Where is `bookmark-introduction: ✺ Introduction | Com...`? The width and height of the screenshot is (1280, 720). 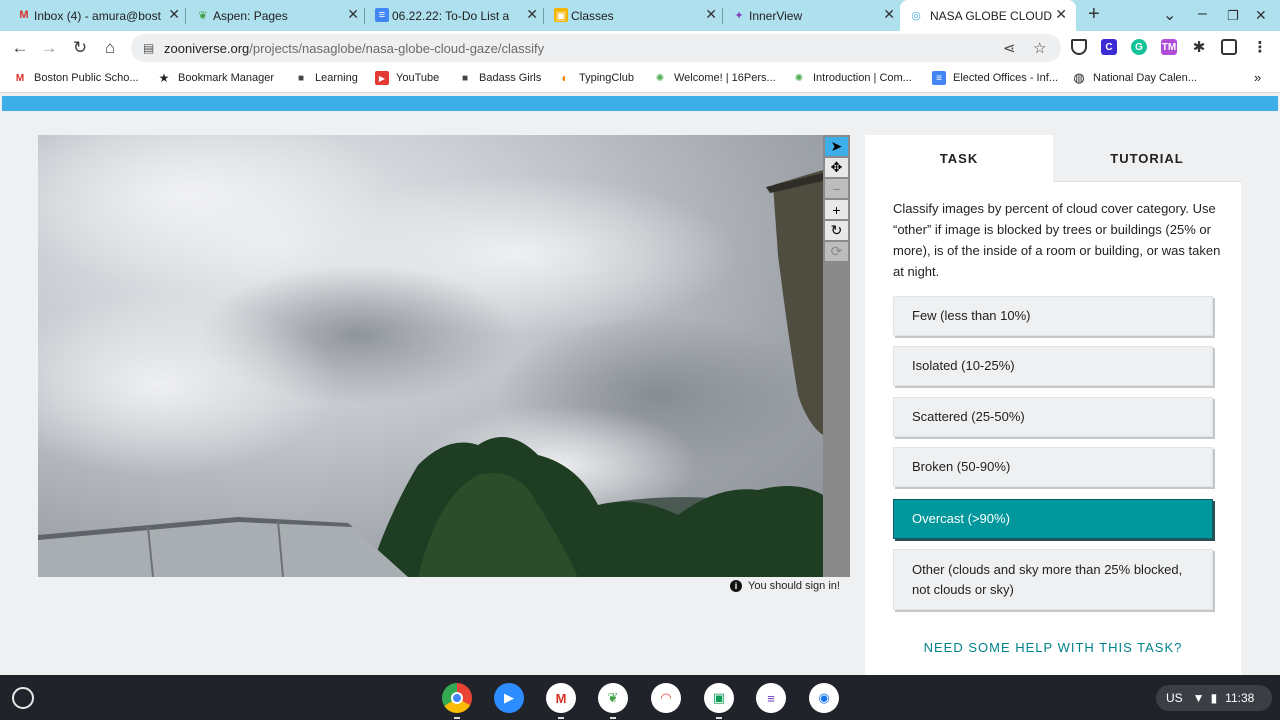 bookmark-introduction: ✺ Introduction | Com... is located at coordinates (852, 78).